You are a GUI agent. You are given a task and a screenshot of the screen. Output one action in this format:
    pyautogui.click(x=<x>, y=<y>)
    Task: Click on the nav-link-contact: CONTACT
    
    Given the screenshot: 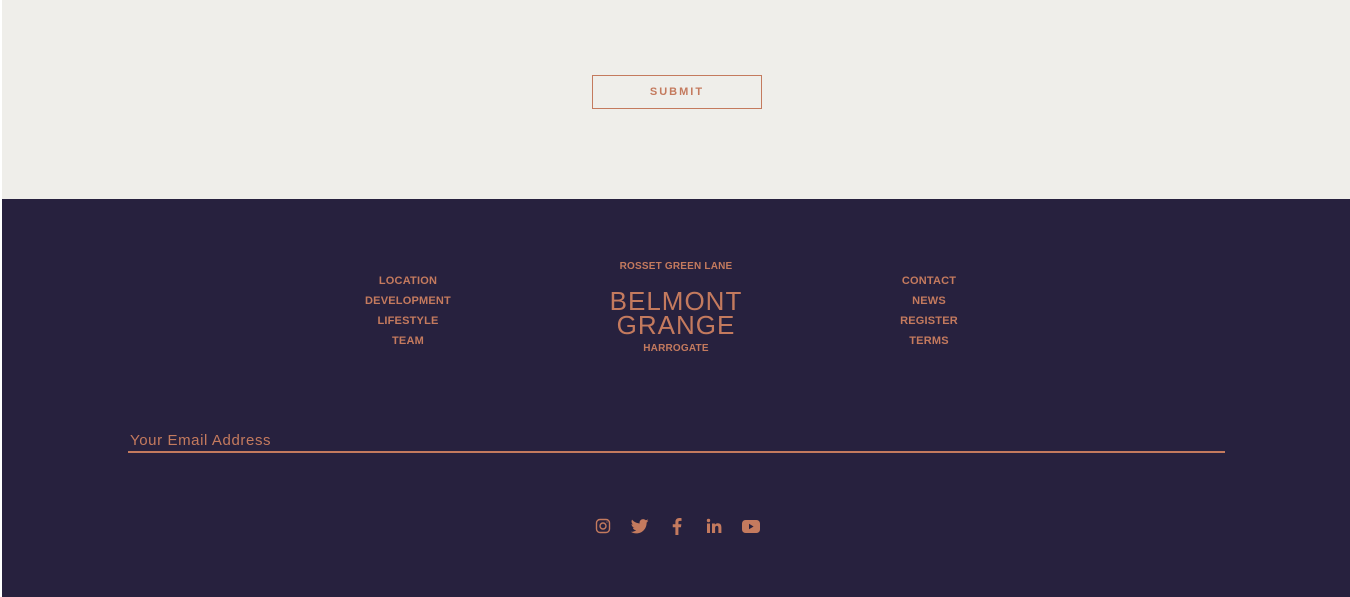 What is the action you would take?
    pyautogui.click(x=929, y=281)
    